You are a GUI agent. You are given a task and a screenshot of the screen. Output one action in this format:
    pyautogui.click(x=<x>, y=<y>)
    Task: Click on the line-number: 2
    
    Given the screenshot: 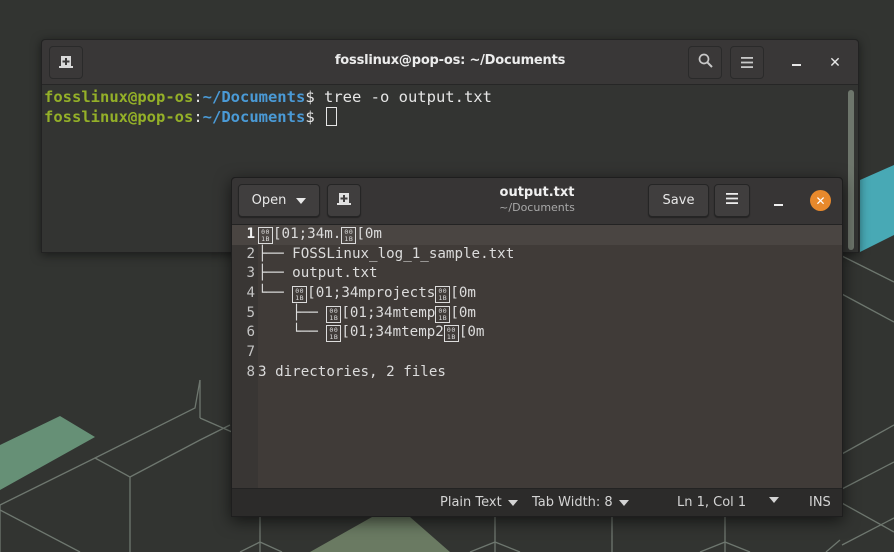 What is the action you would take?
    pyautogui.click(x=250, y=253)
    